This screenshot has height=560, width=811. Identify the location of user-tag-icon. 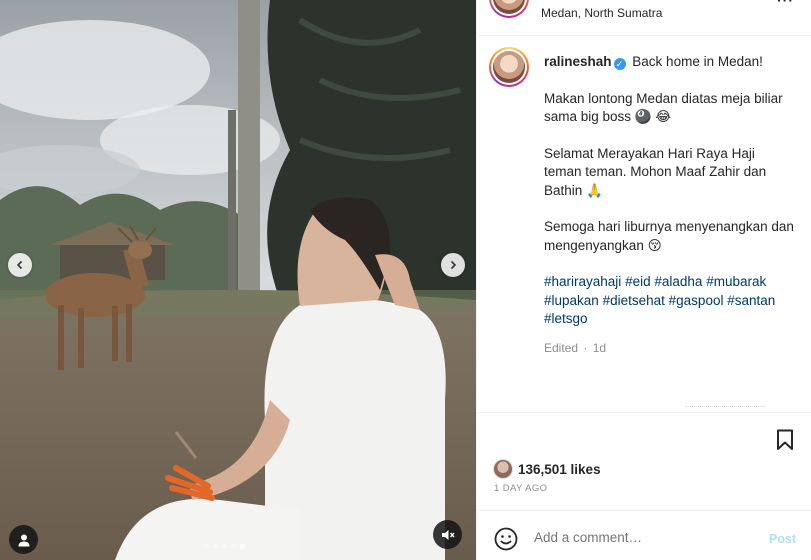
(23, 540).